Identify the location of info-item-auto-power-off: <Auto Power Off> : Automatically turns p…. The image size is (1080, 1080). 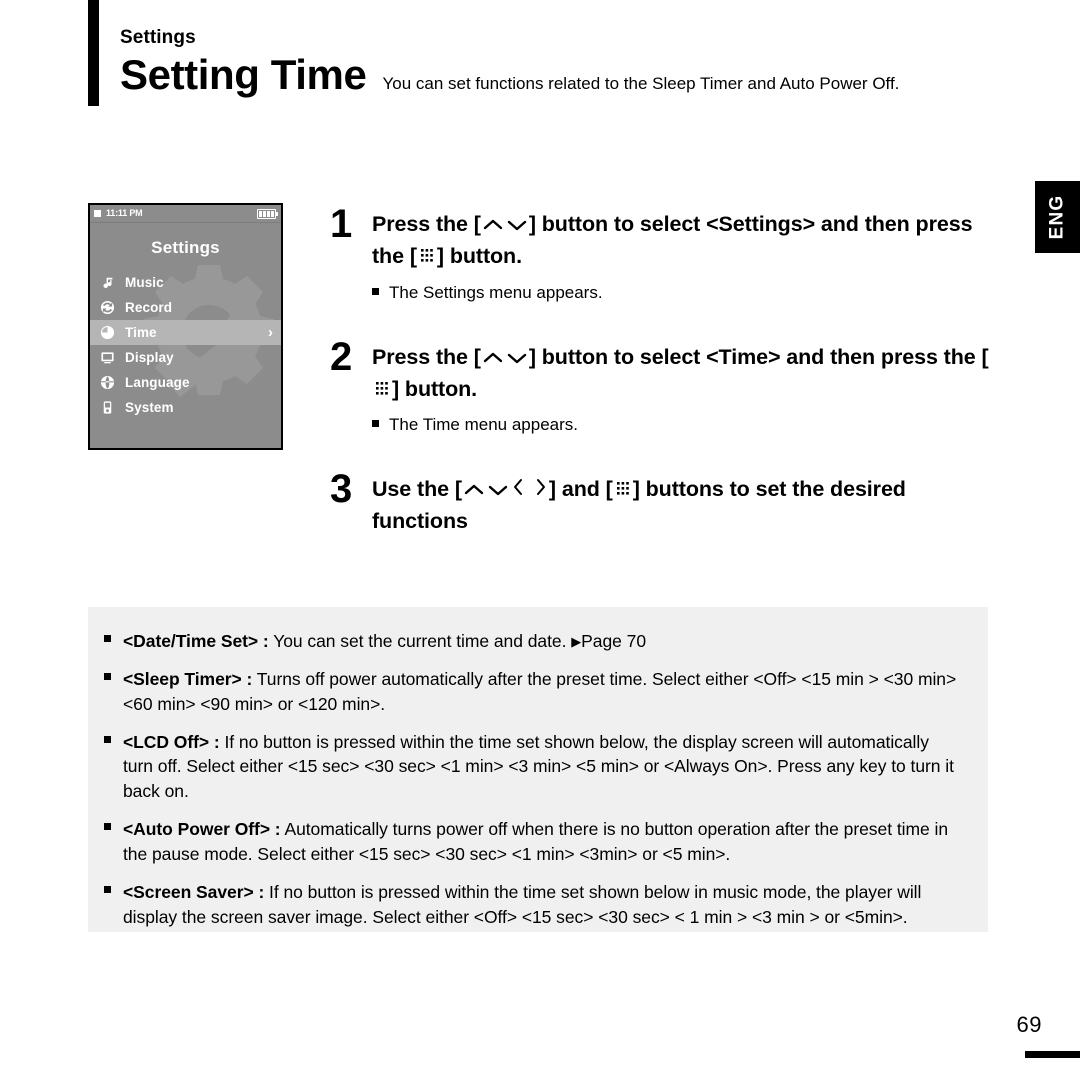
(533, 842).